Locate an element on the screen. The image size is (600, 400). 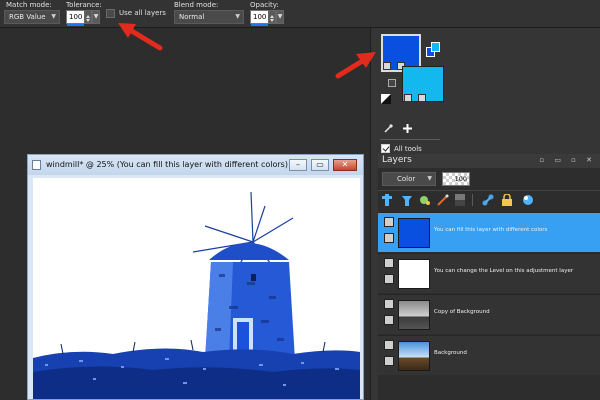
opacity-spinner is located at coordinates (272, 17).